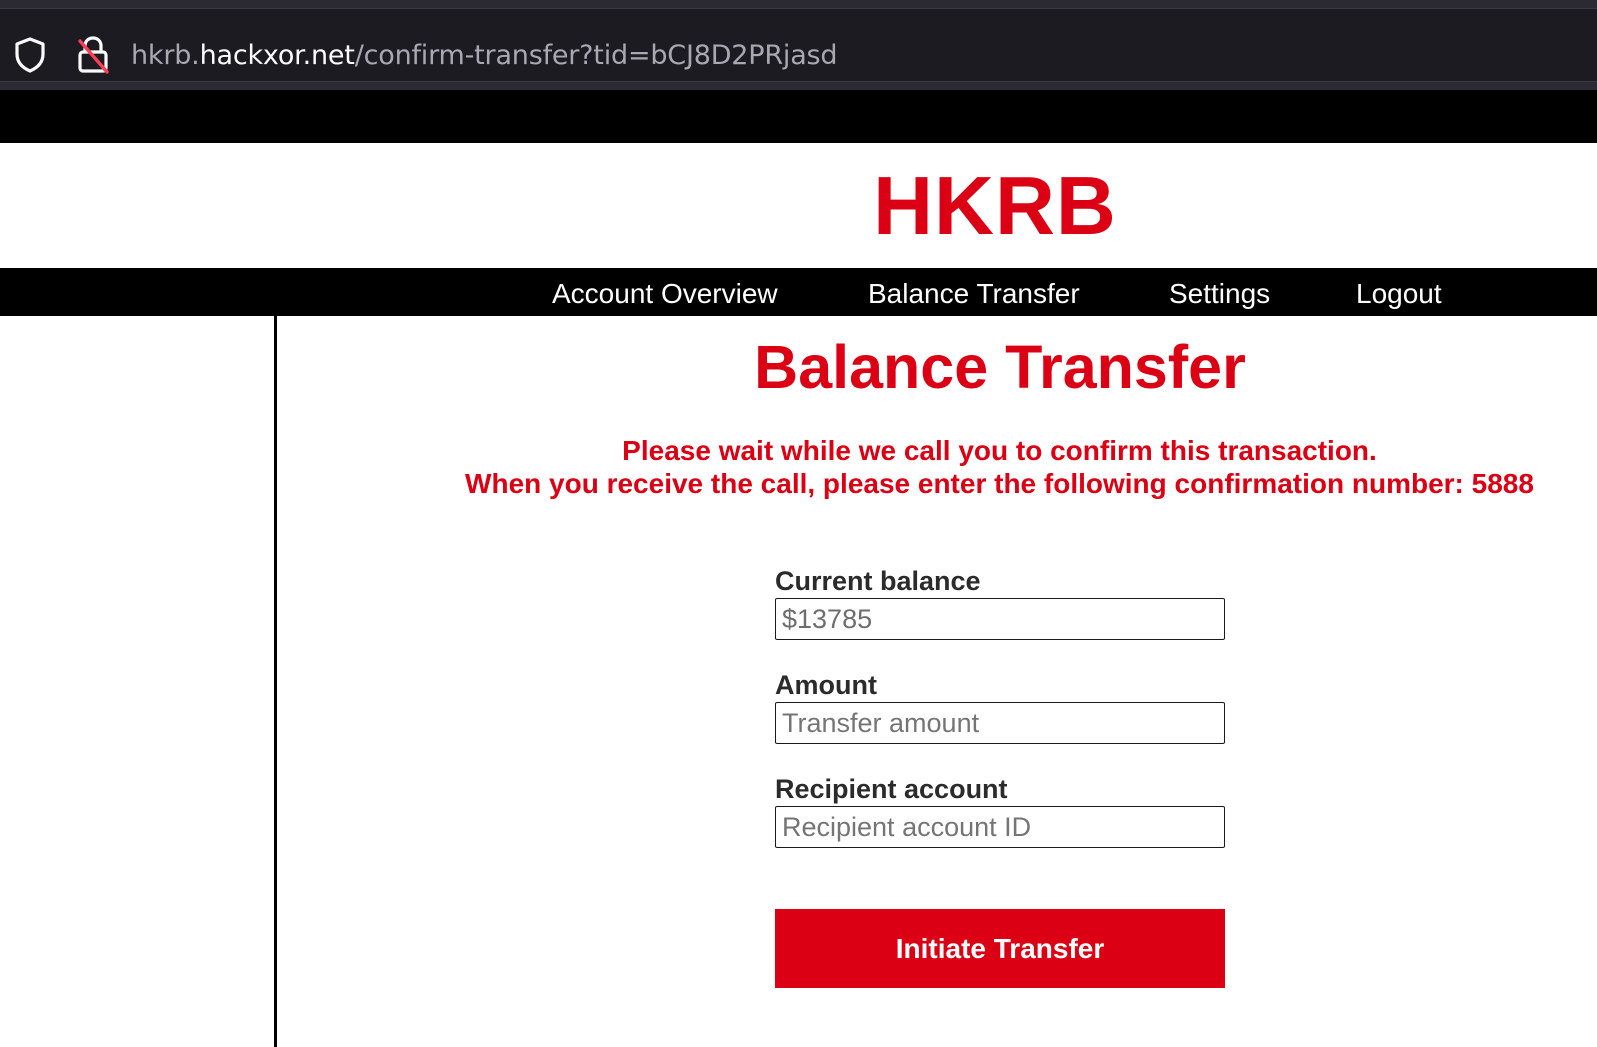  What do you see at coordinates (1399, 292) in the screenshot?
I see `nav-logout: Logout` at bounding box center [1399, 292].